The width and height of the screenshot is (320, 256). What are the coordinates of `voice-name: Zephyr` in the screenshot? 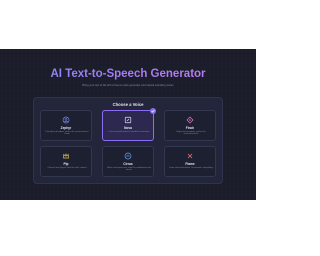 It's located at (66, 128).